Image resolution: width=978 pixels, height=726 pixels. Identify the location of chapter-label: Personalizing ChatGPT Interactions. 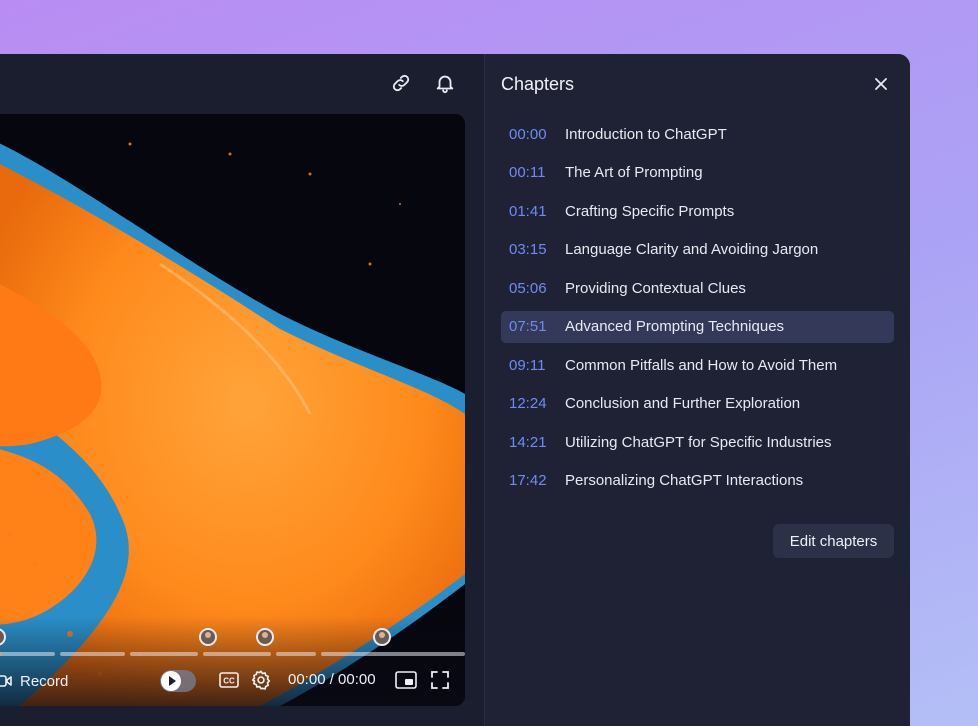
(684, 480).